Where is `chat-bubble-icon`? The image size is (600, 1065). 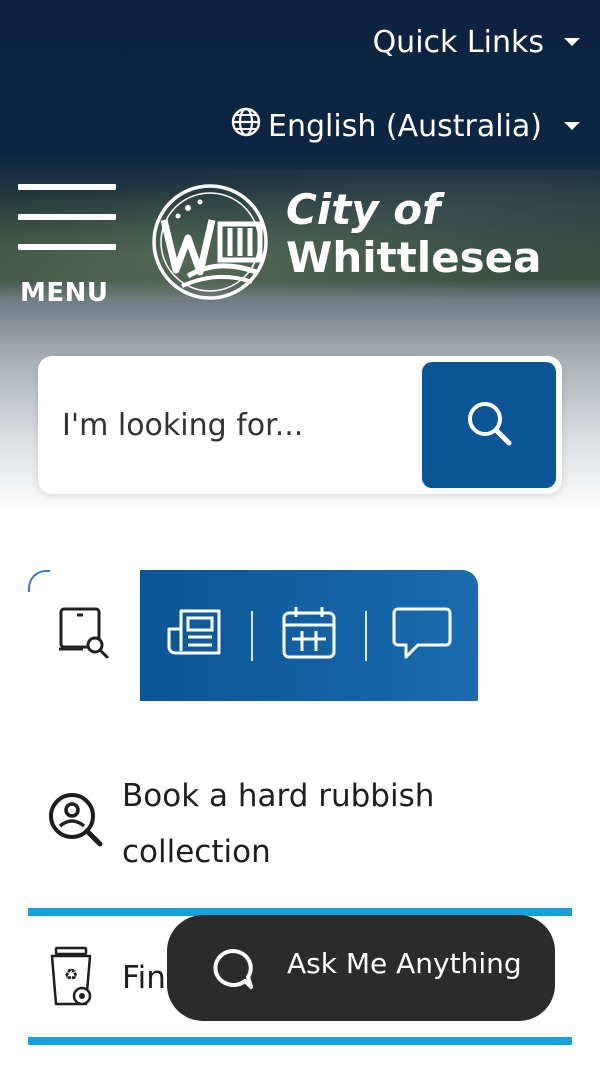
chat-bubble-icon is located at coordinates (422, 635).